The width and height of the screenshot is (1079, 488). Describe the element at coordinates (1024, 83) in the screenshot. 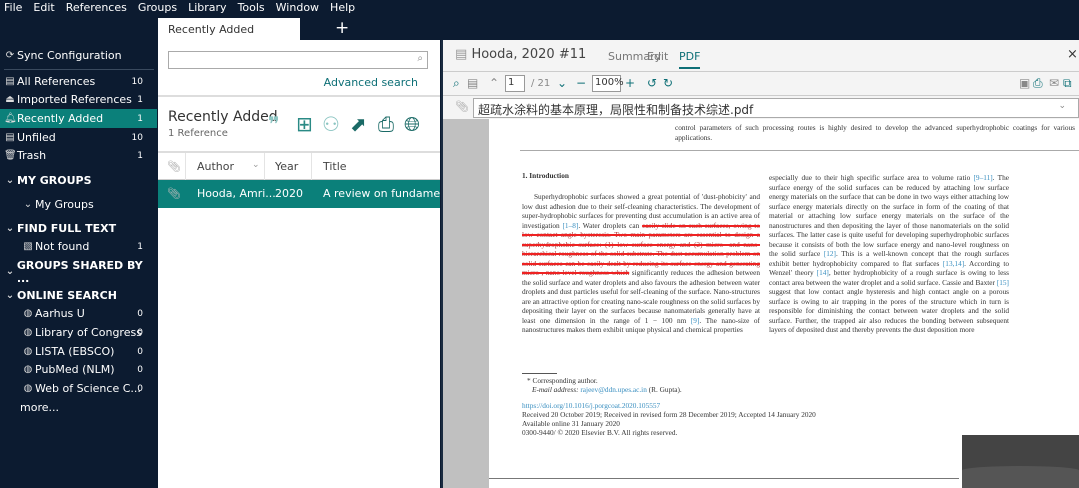

I see `save-icon: ▣` at that location.